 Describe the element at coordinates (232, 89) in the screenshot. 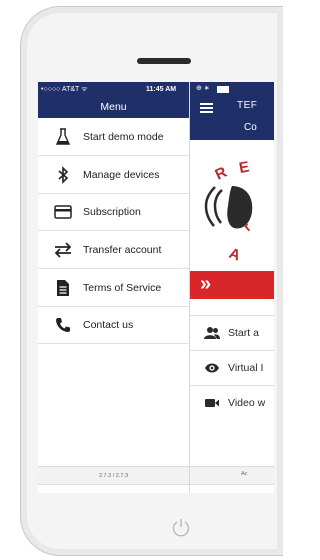

I see `status-bar-right: ⊕ ∗` at that location.